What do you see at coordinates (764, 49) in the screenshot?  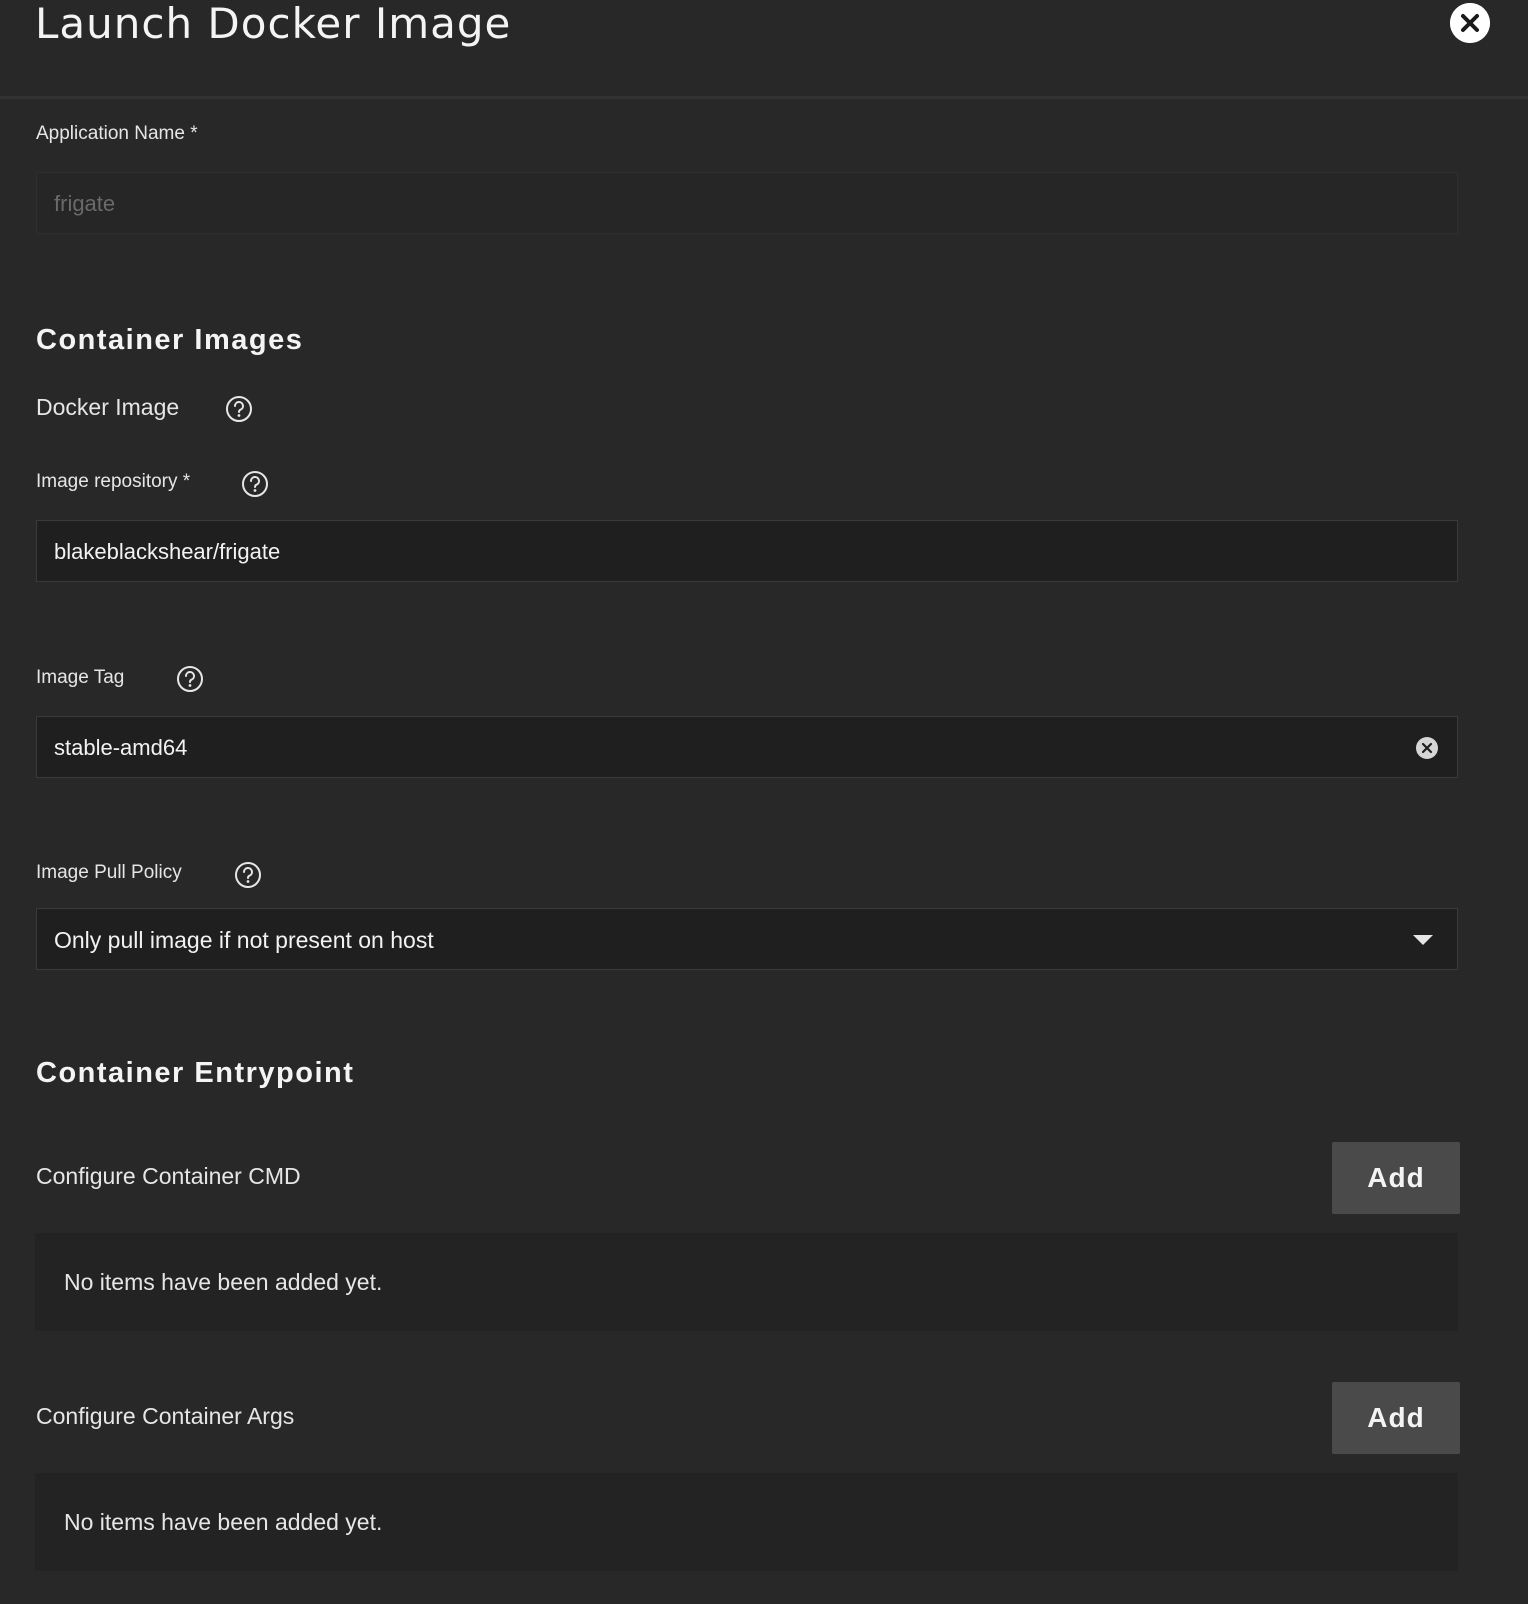 I see `dialog-header: Launch Docker Image` at bounding box center [764, 49].